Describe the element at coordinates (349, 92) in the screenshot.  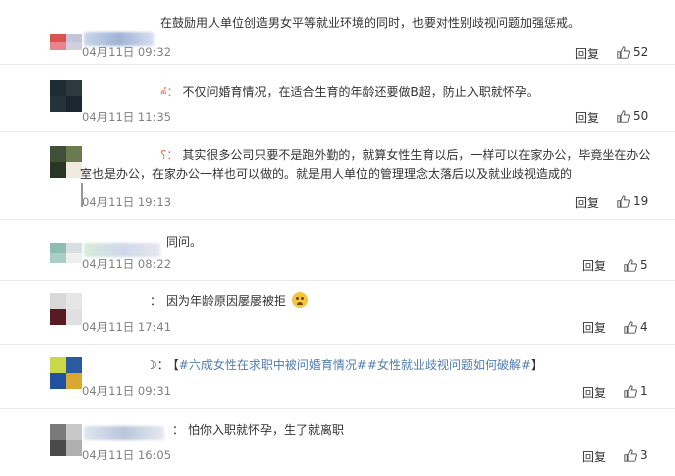
I see `comment-text: ⰼ： 不仅问婚育情况，在适合生育的年龄还要做B超，防止入职就怀孕。` at that location.